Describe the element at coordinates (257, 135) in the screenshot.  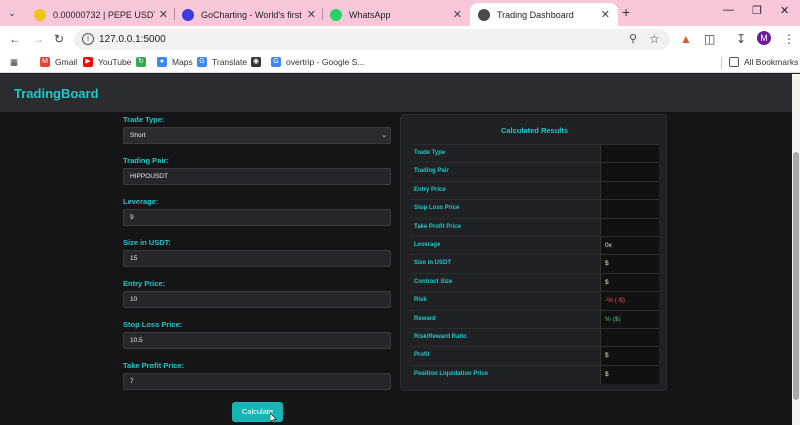
I see `trade-type-select: Short` at that location.